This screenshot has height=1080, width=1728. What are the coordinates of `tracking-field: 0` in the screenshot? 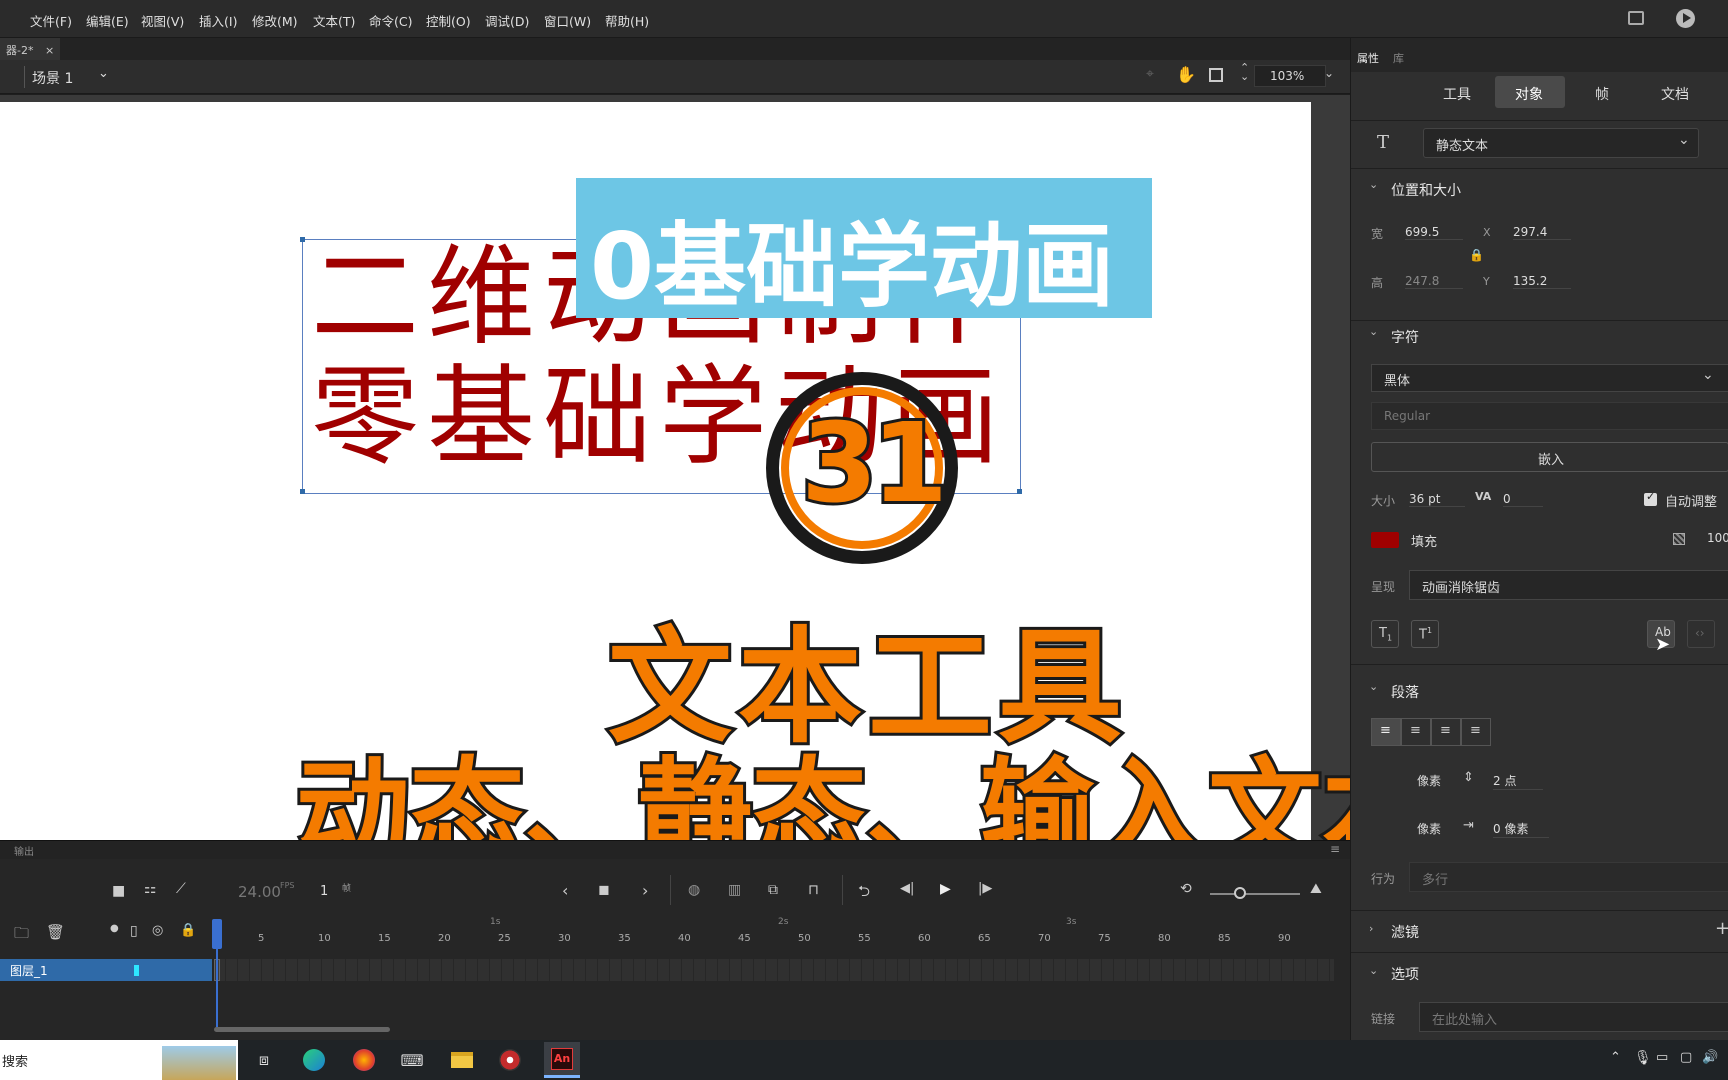 It's located at (1523, 499).